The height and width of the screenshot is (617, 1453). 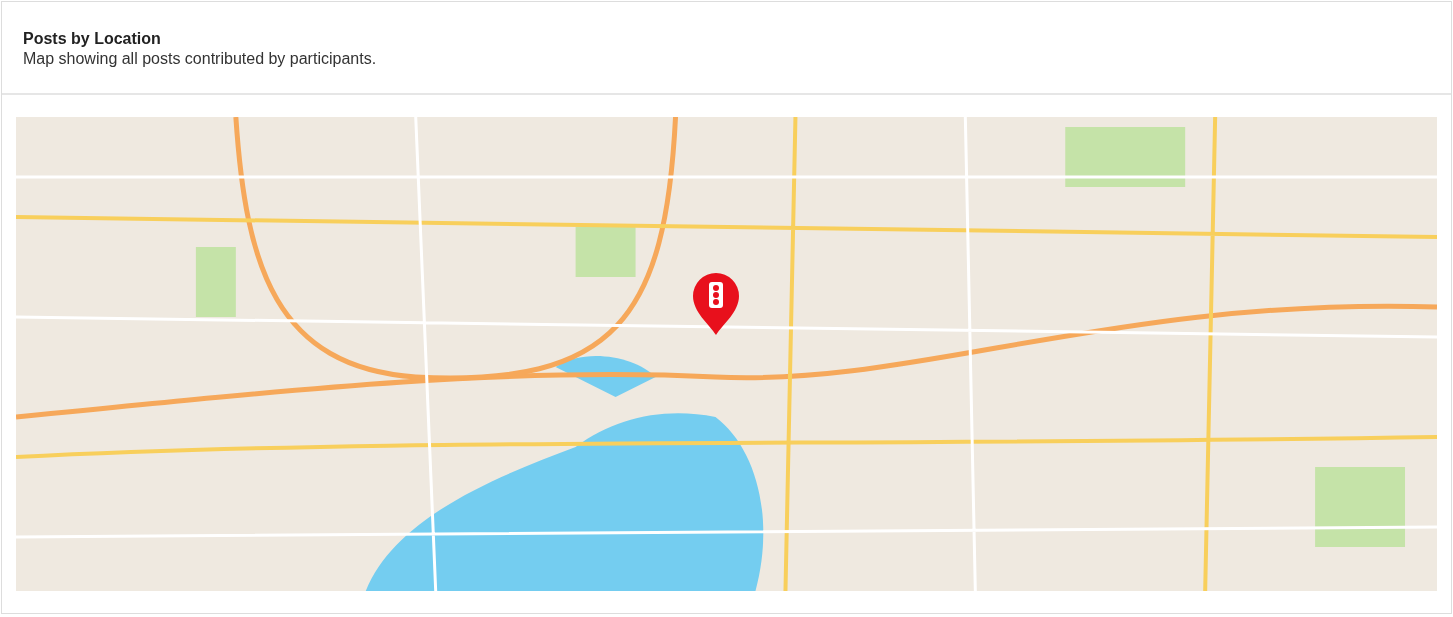 What do you see at coordinates (92, 39) in the screenshot?
I see `card-title: Posts by Location` at bounding box center [92, 39].